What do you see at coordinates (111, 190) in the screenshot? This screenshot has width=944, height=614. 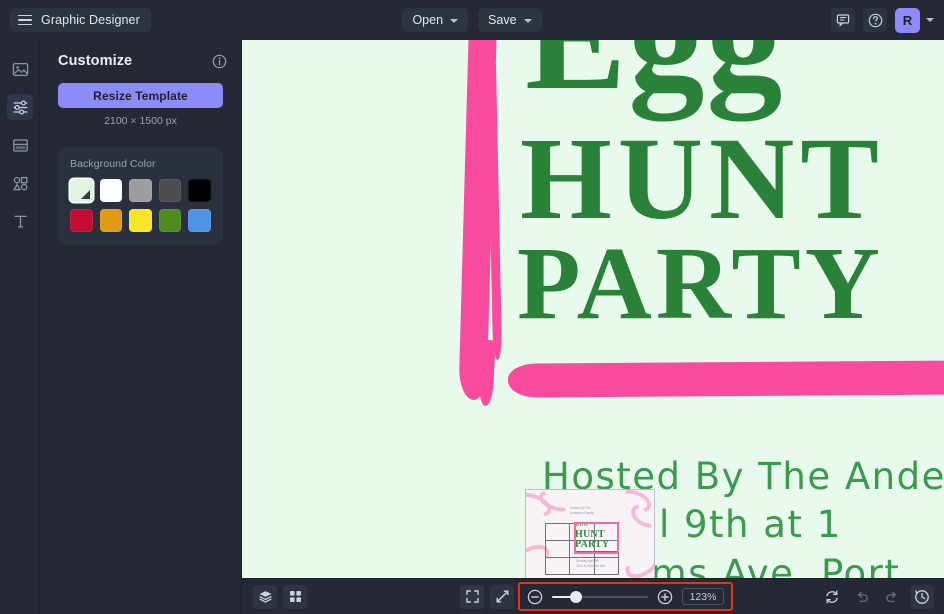 I see `swatch-white` at bounding box center [111, 190].